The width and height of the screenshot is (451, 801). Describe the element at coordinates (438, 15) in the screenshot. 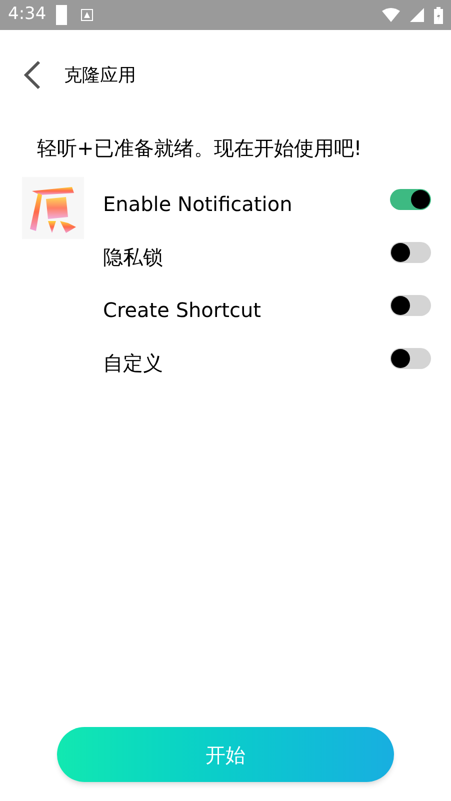

I see `battery-icon` at that location.